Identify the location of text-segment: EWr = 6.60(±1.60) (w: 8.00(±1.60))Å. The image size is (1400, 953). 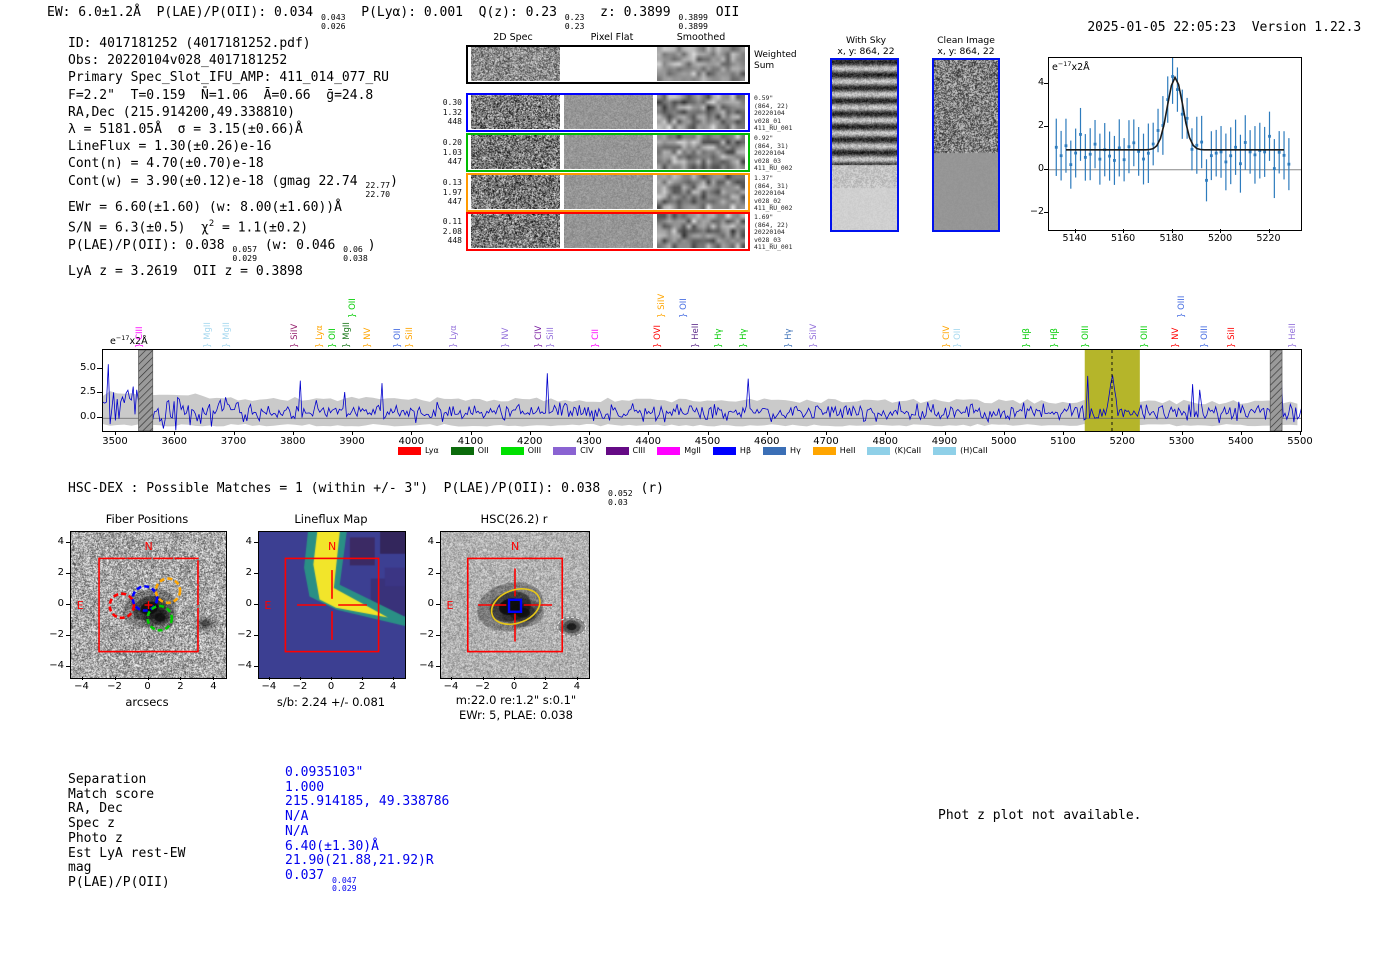
(205, 208).